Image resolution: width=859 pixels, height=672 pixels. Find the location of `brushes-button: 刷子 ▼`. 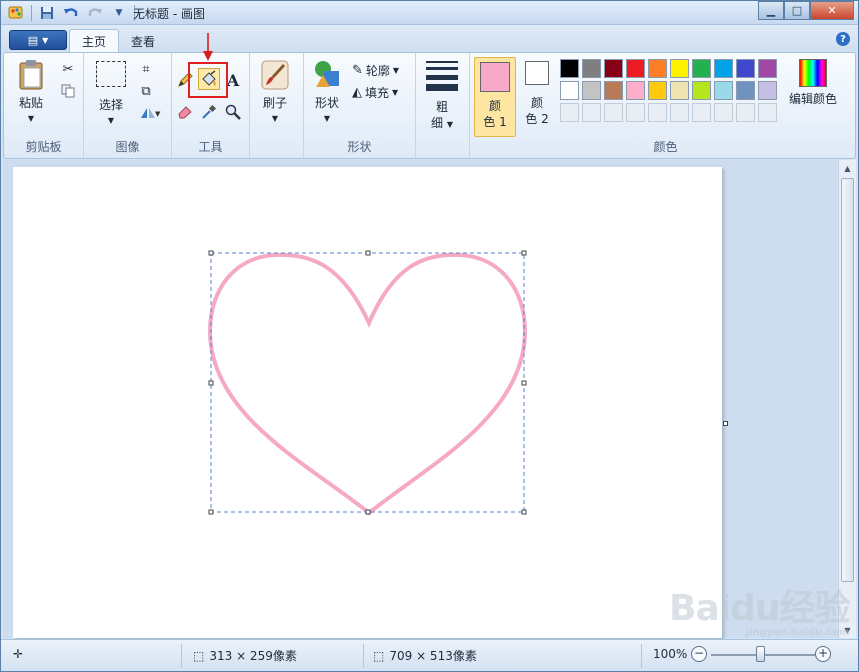

brushes-button: 刷子 ▼ is located at coordinates (275, 93).